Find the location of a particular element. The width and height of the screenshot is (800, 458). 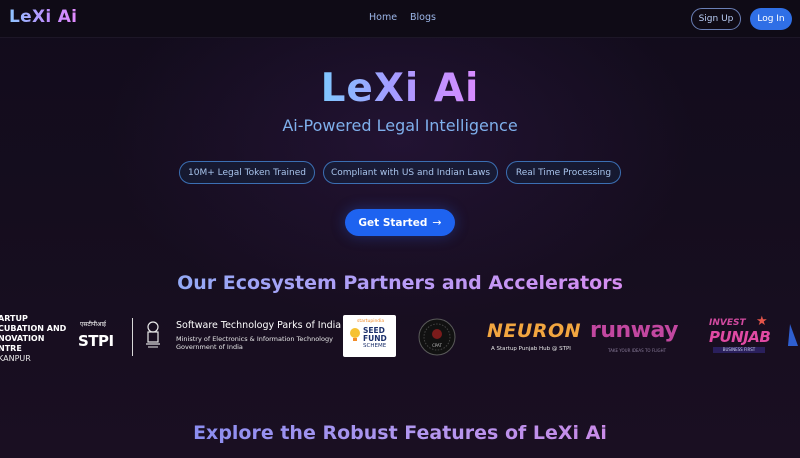

nav-link-home: Home is located at coordinates (383, 17).